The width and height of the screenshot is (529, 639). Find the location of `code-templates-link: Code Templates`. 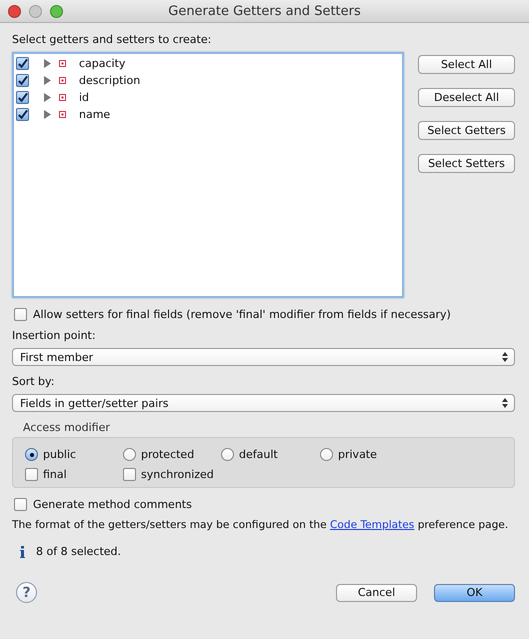

code-templates-link: Code Templates is located at coordinates (372, 525).